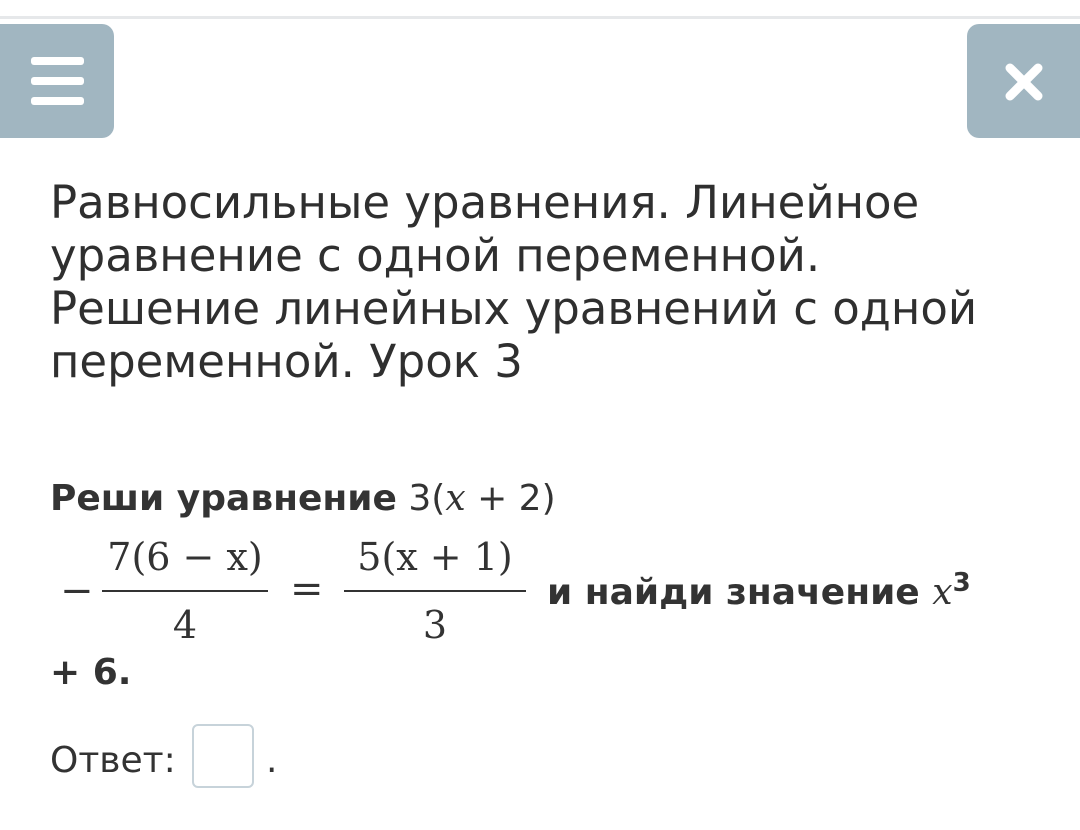 Image resolution: width=1080 pixels, height=830 pixels. I want to click on top-divider, so click(540, 17).